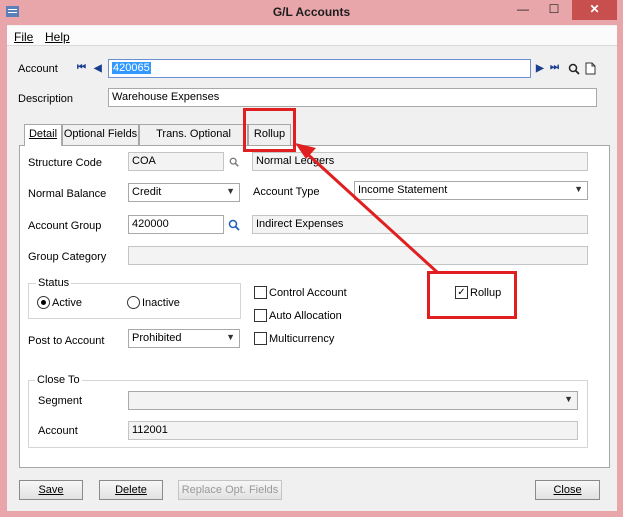 This screenshot has width=623, height=517. I want to click on structure-code-search-icon, so click(234, 162).